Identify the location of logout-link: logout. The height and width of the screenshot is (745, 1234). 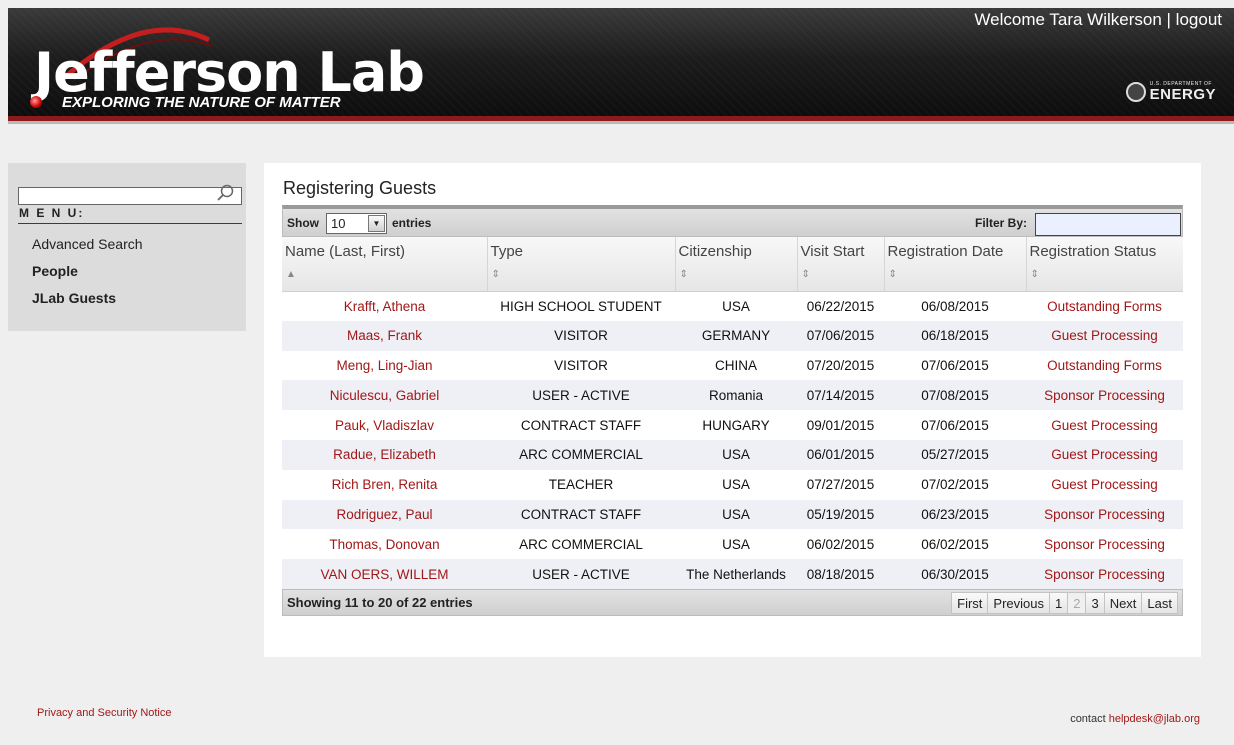
(1199, 19).